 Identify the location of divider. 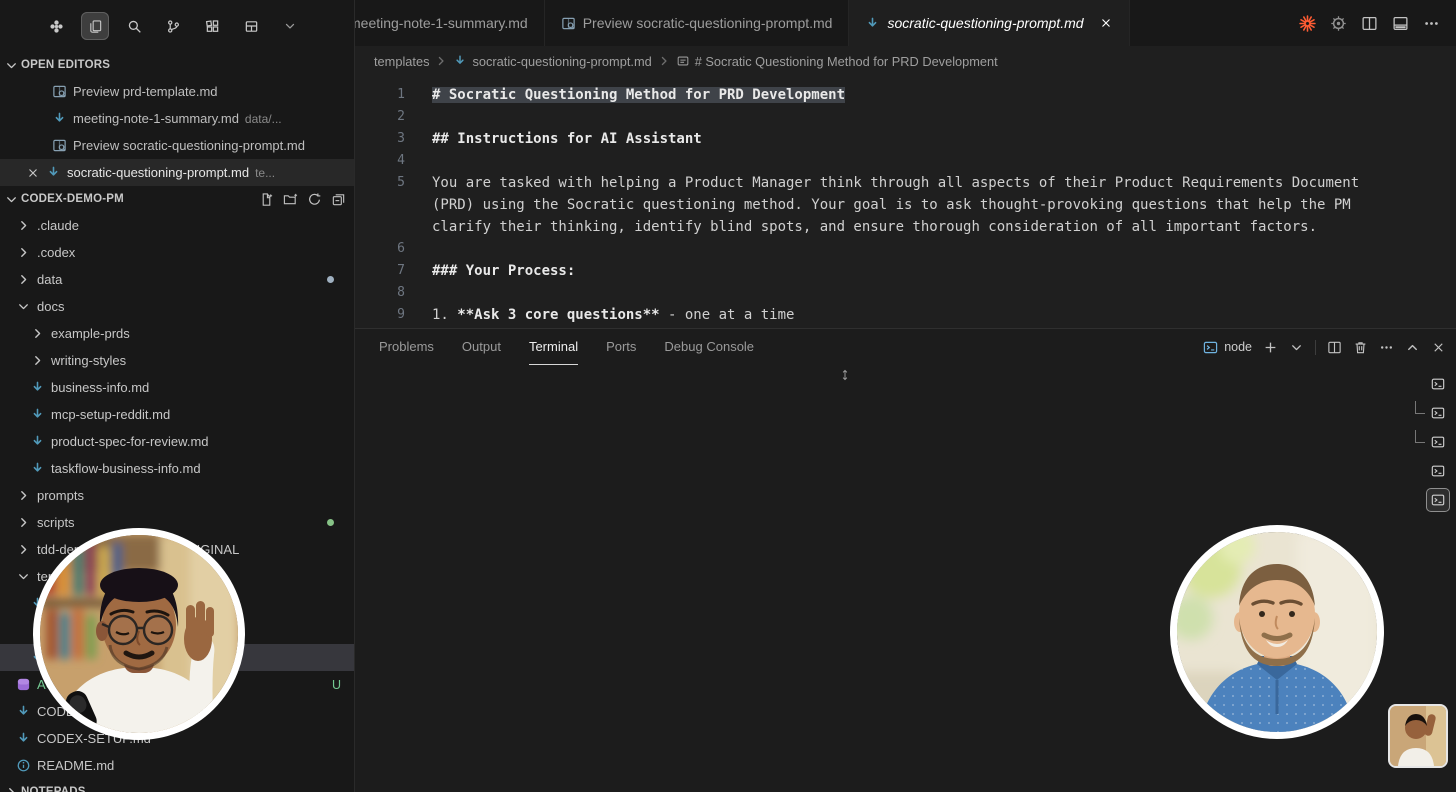
(1315, 347).